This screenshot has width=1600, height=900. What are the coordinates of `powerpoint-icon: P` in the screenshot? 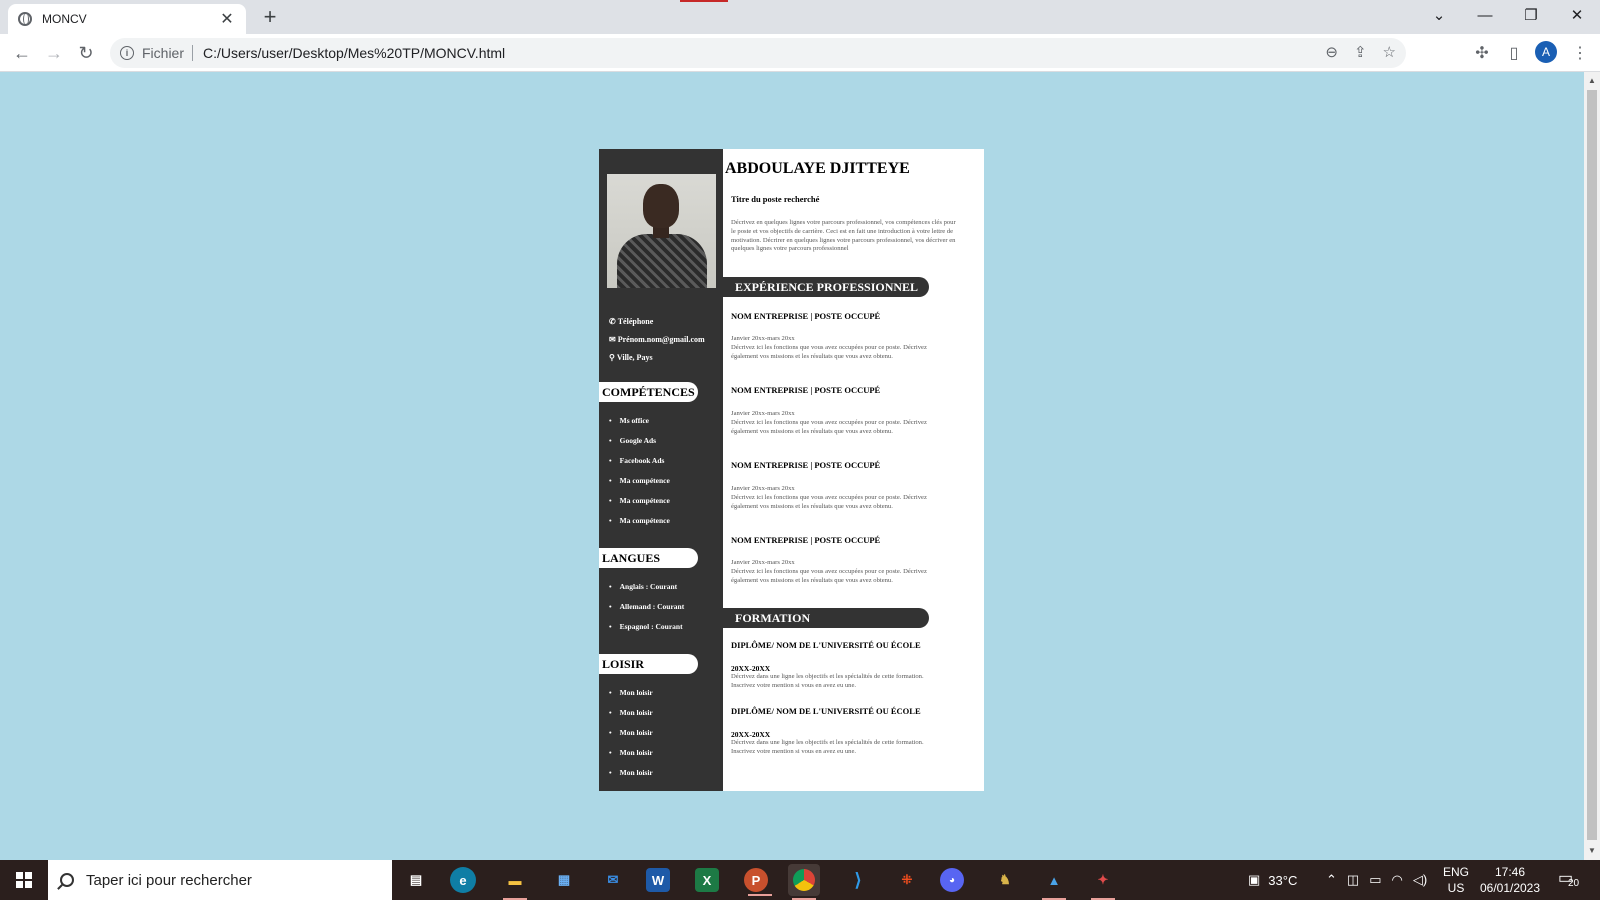 It's located at (758, 882).